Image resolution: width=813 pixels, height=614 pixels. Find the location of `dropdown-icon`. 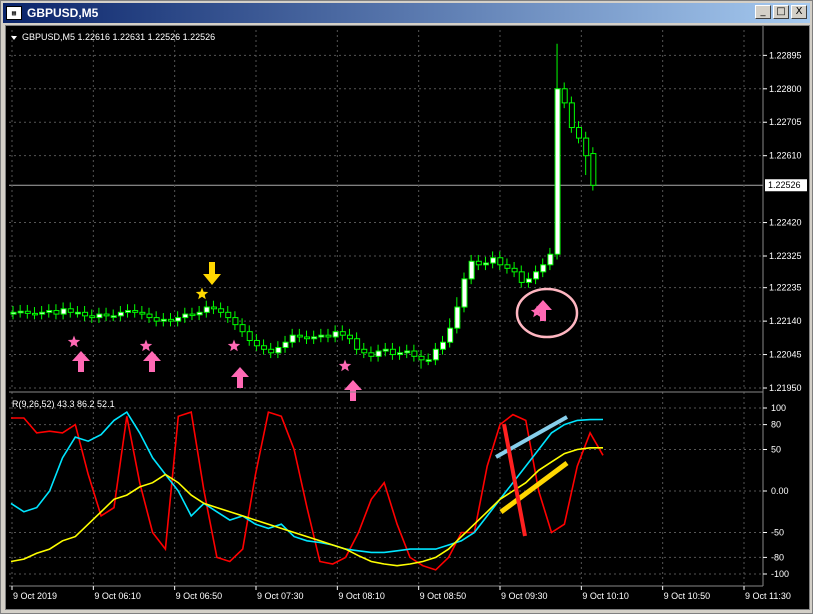

dropdown-icon is located at coordinates (14, 38).